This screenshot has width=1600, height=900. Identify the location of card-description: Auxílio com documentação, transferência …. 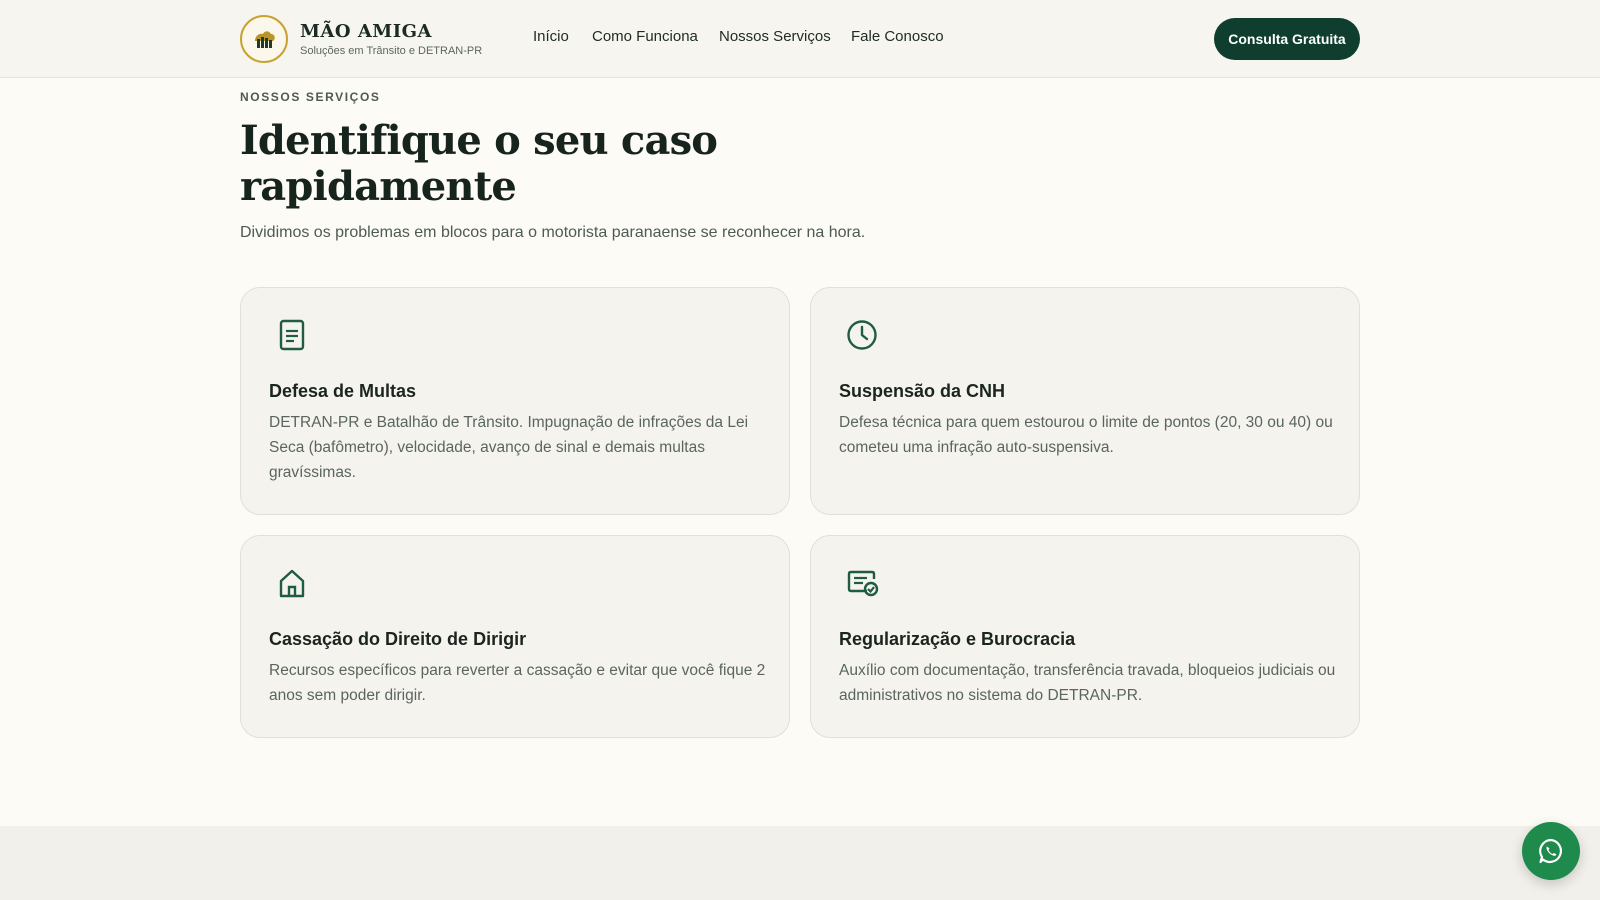
(1087, 683).